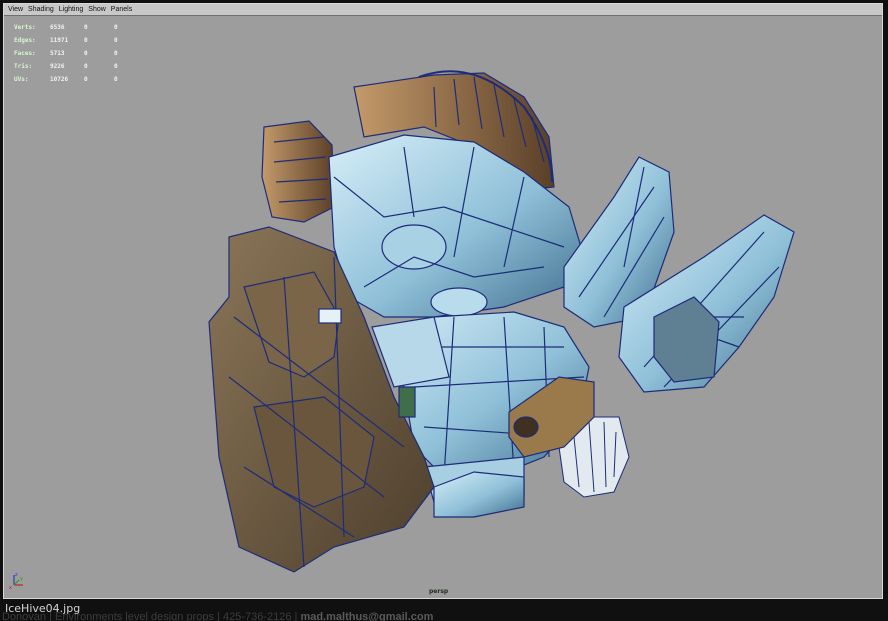  Describe the element at coordinates (59, 40) in the screenshot. I see `hud-value: 11971` at that location.